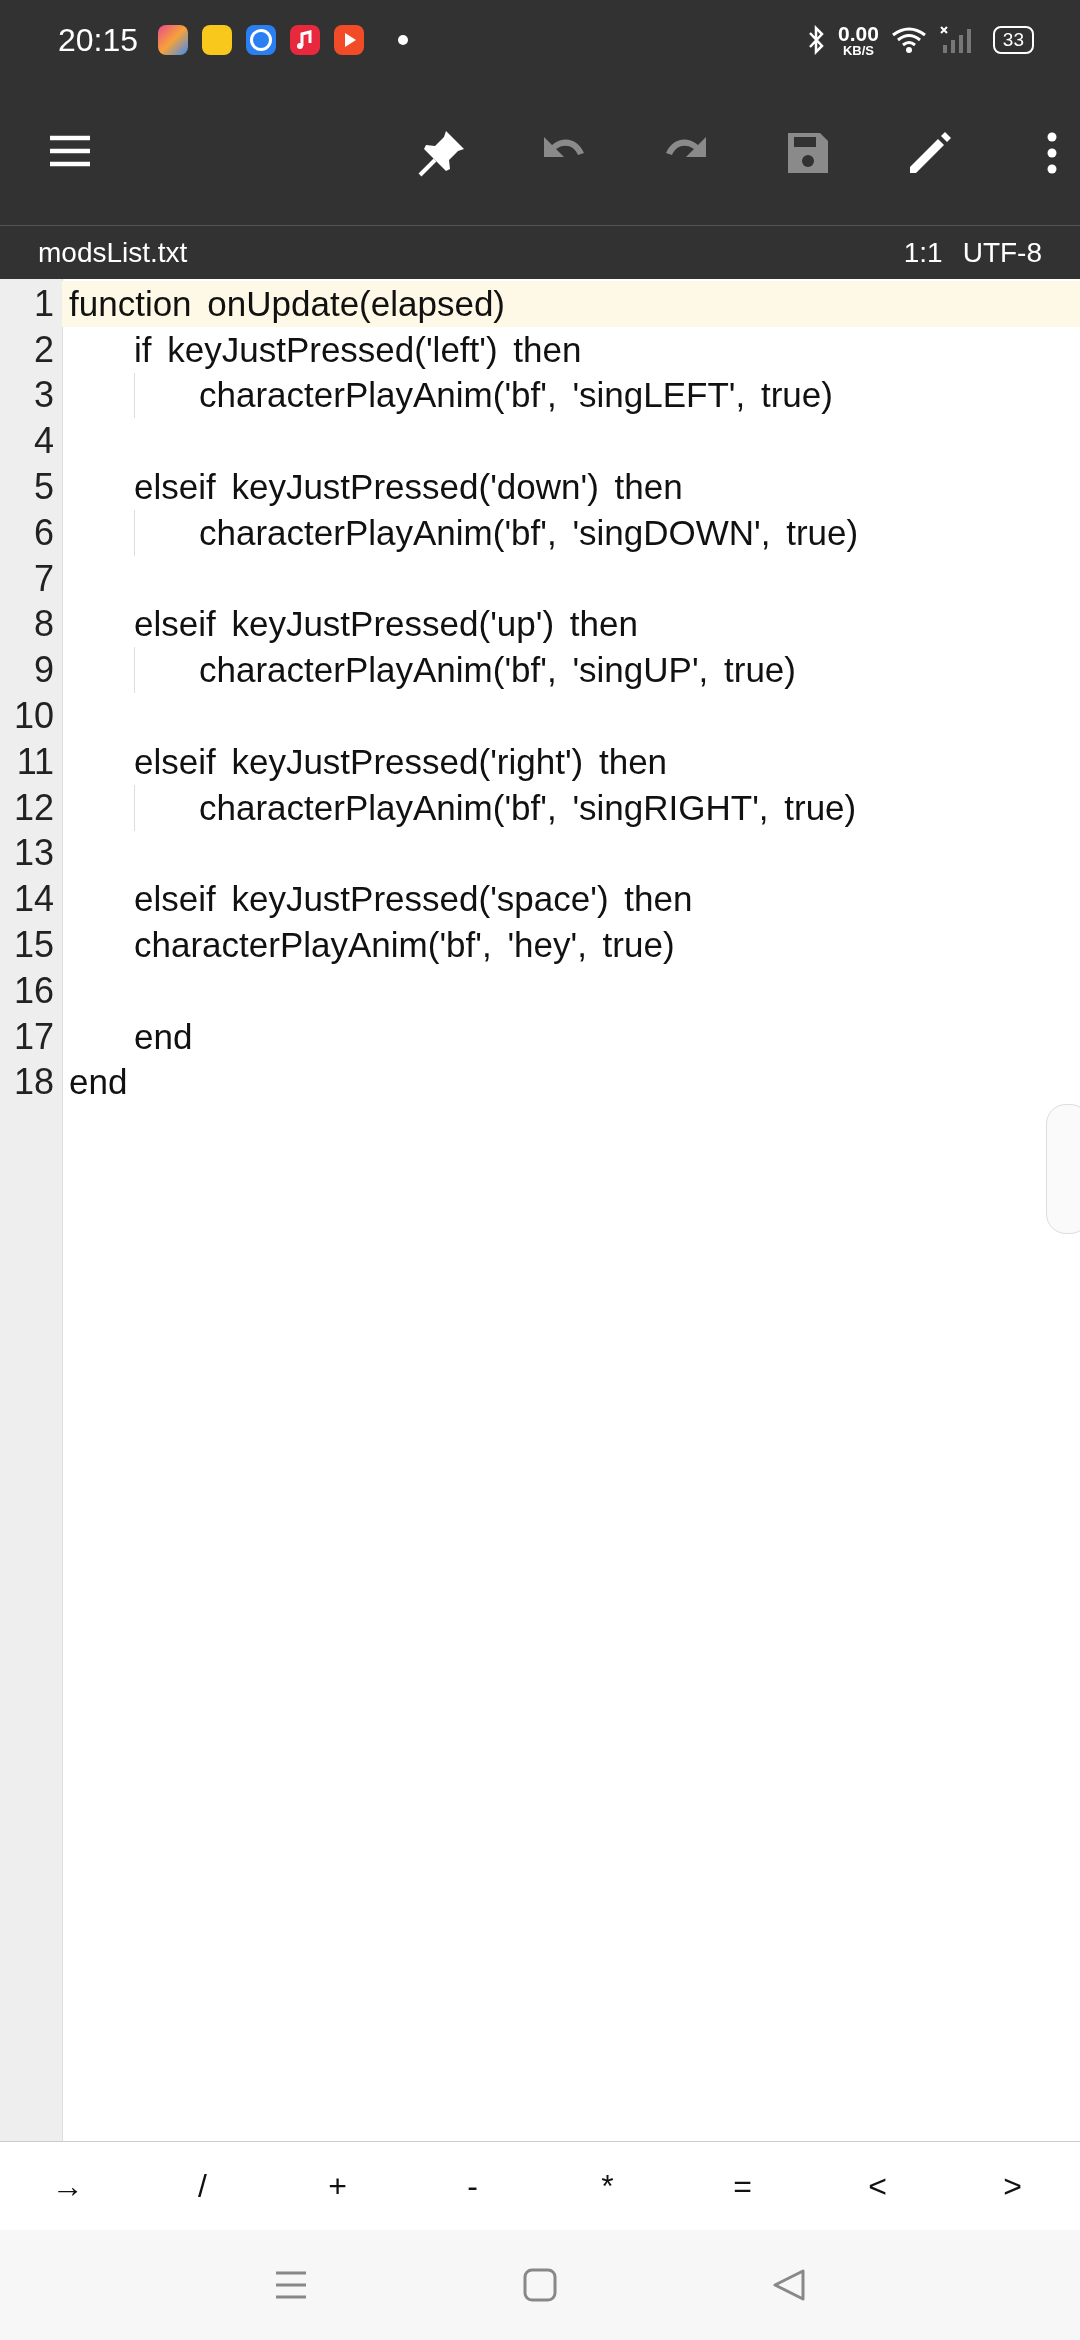 The width and height of the screenshot is (1080, 2340). Describe the element at coordinates (287, 303) in the screenshot. I see `code-text: function onUpdate(elapsed)` at that location.